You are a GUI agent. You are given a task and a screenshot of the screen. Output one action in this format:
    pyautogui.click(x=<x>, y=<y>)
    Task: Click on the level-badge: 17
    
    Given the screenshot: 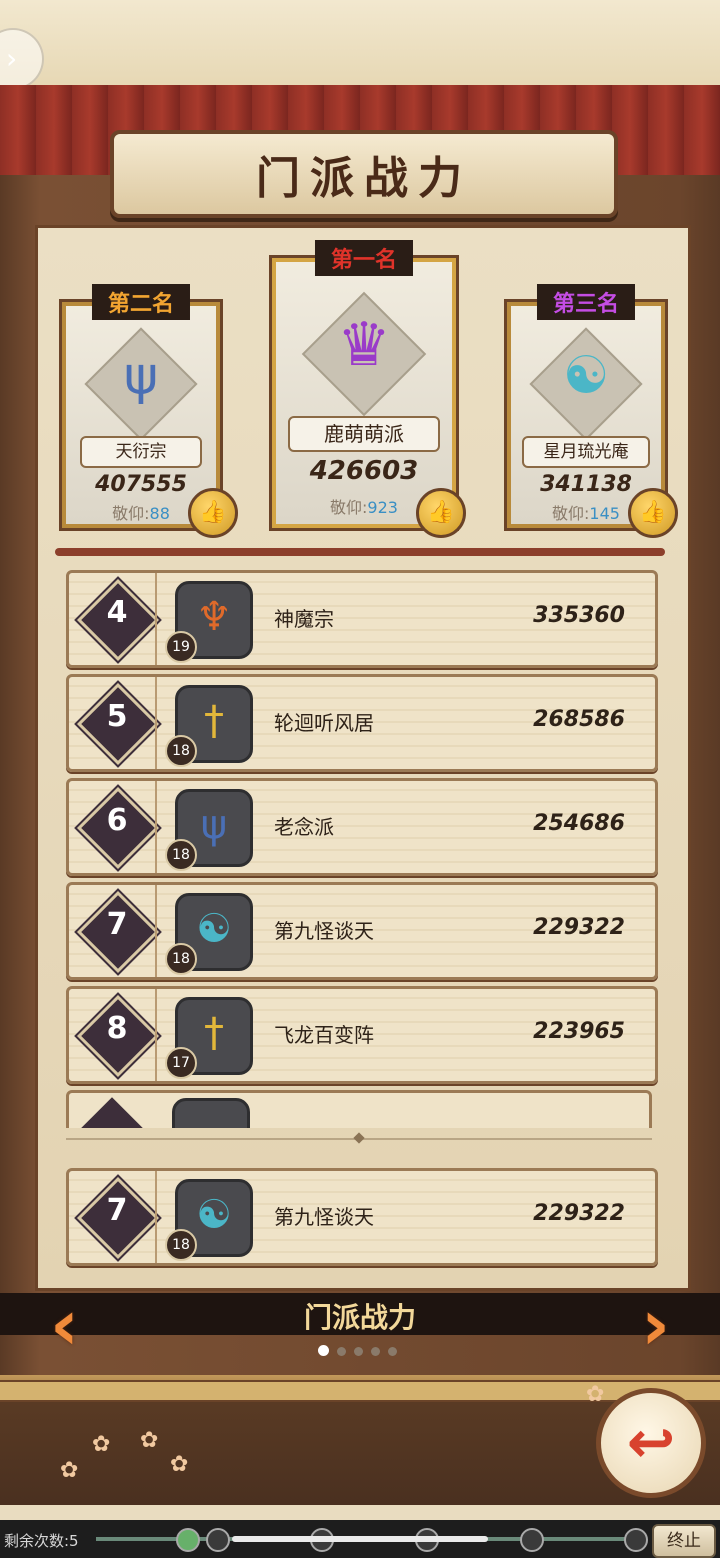 What is the action you would take?
    pyautogui.click(x=181, y=1063)
    